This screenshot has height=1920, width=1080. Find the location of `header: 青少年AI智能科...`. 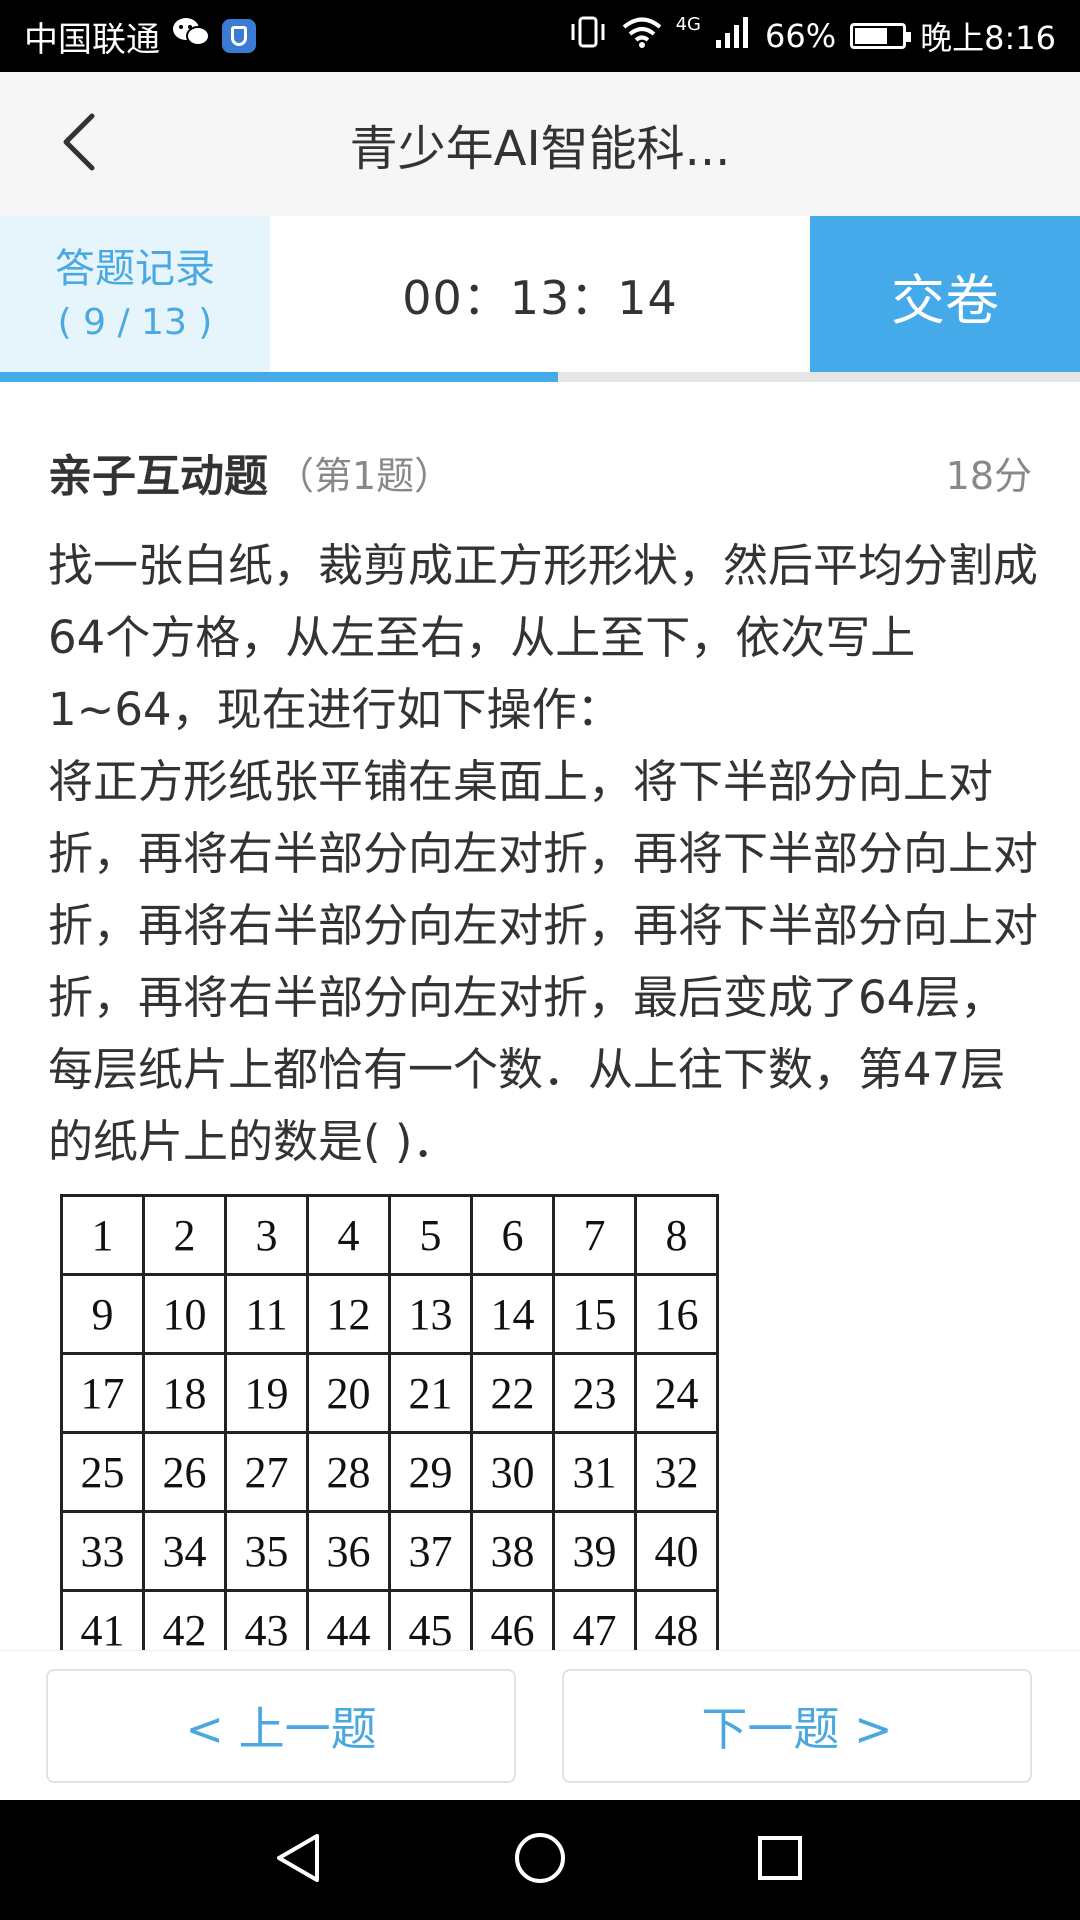

header: 青少年AI智能科... is located at coordinates (540, 144).